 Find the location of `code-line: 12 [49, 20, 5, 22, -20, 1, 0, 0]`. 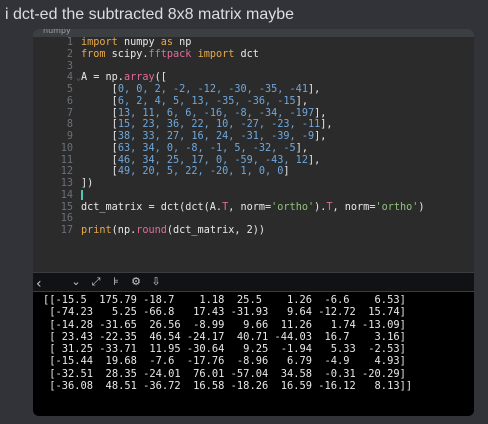

code-line: 12 [49, 20, 5, 22, -20, 1, 0, 0] is located at coordinates (253, 172).